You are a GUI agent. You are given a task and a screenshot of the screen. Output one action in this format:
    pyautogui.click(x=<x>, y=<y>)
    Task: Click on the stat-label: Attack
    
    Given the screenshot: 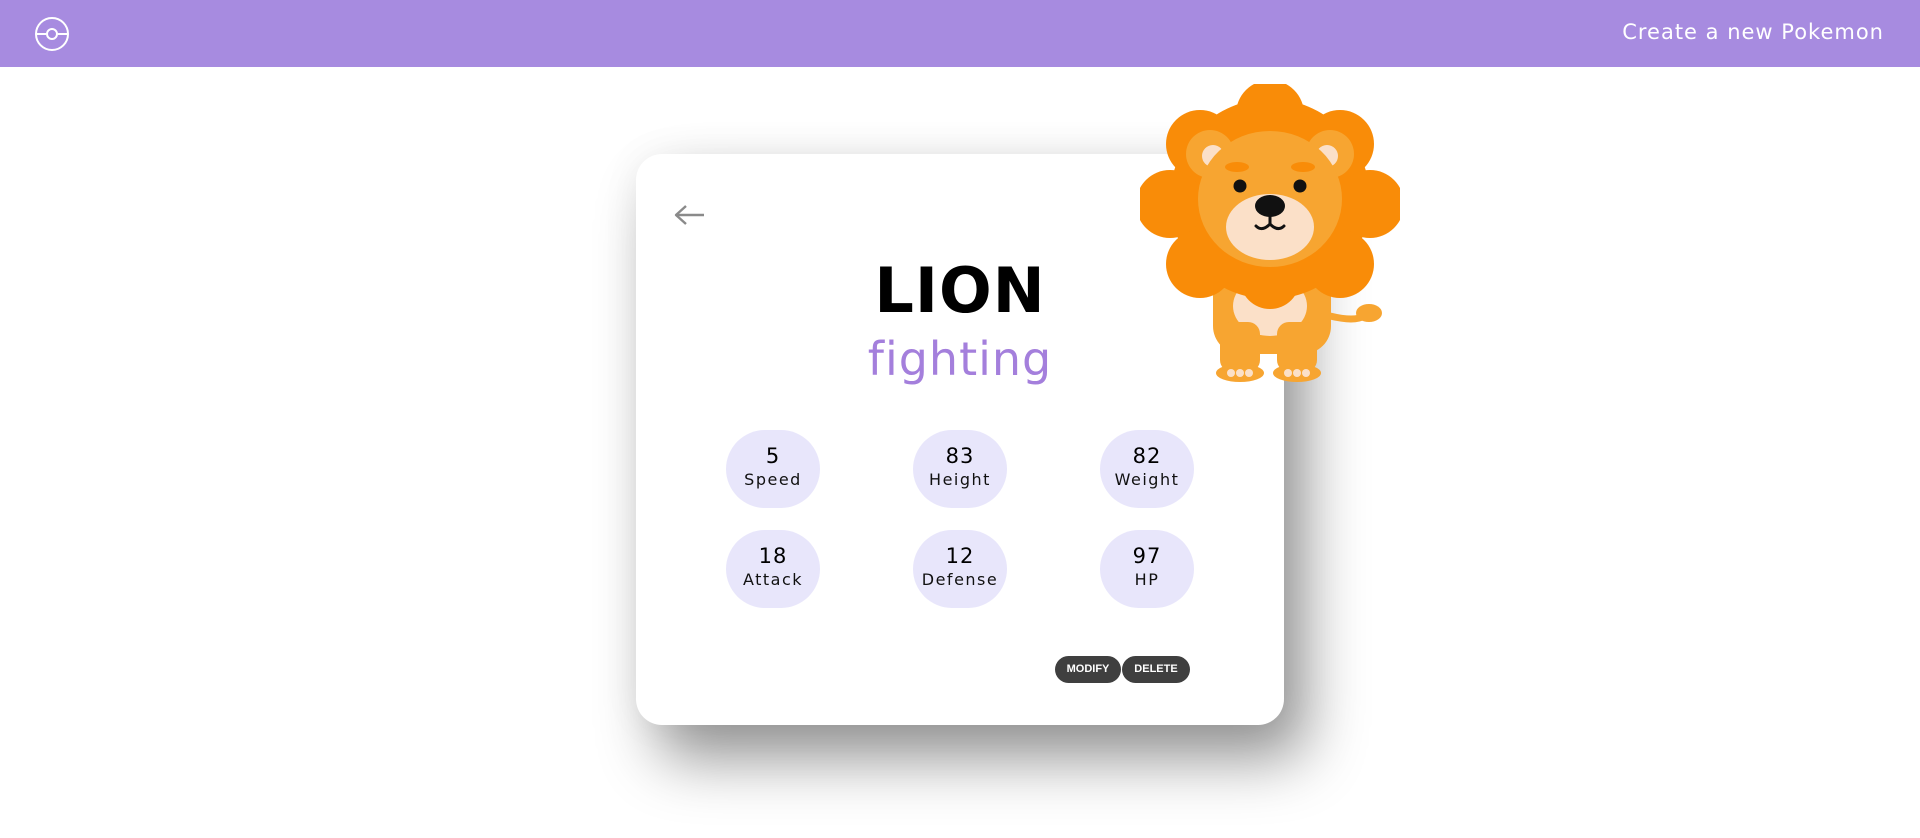 What is the action you would take?
    pyautogui.click(x=773, y=579)
    